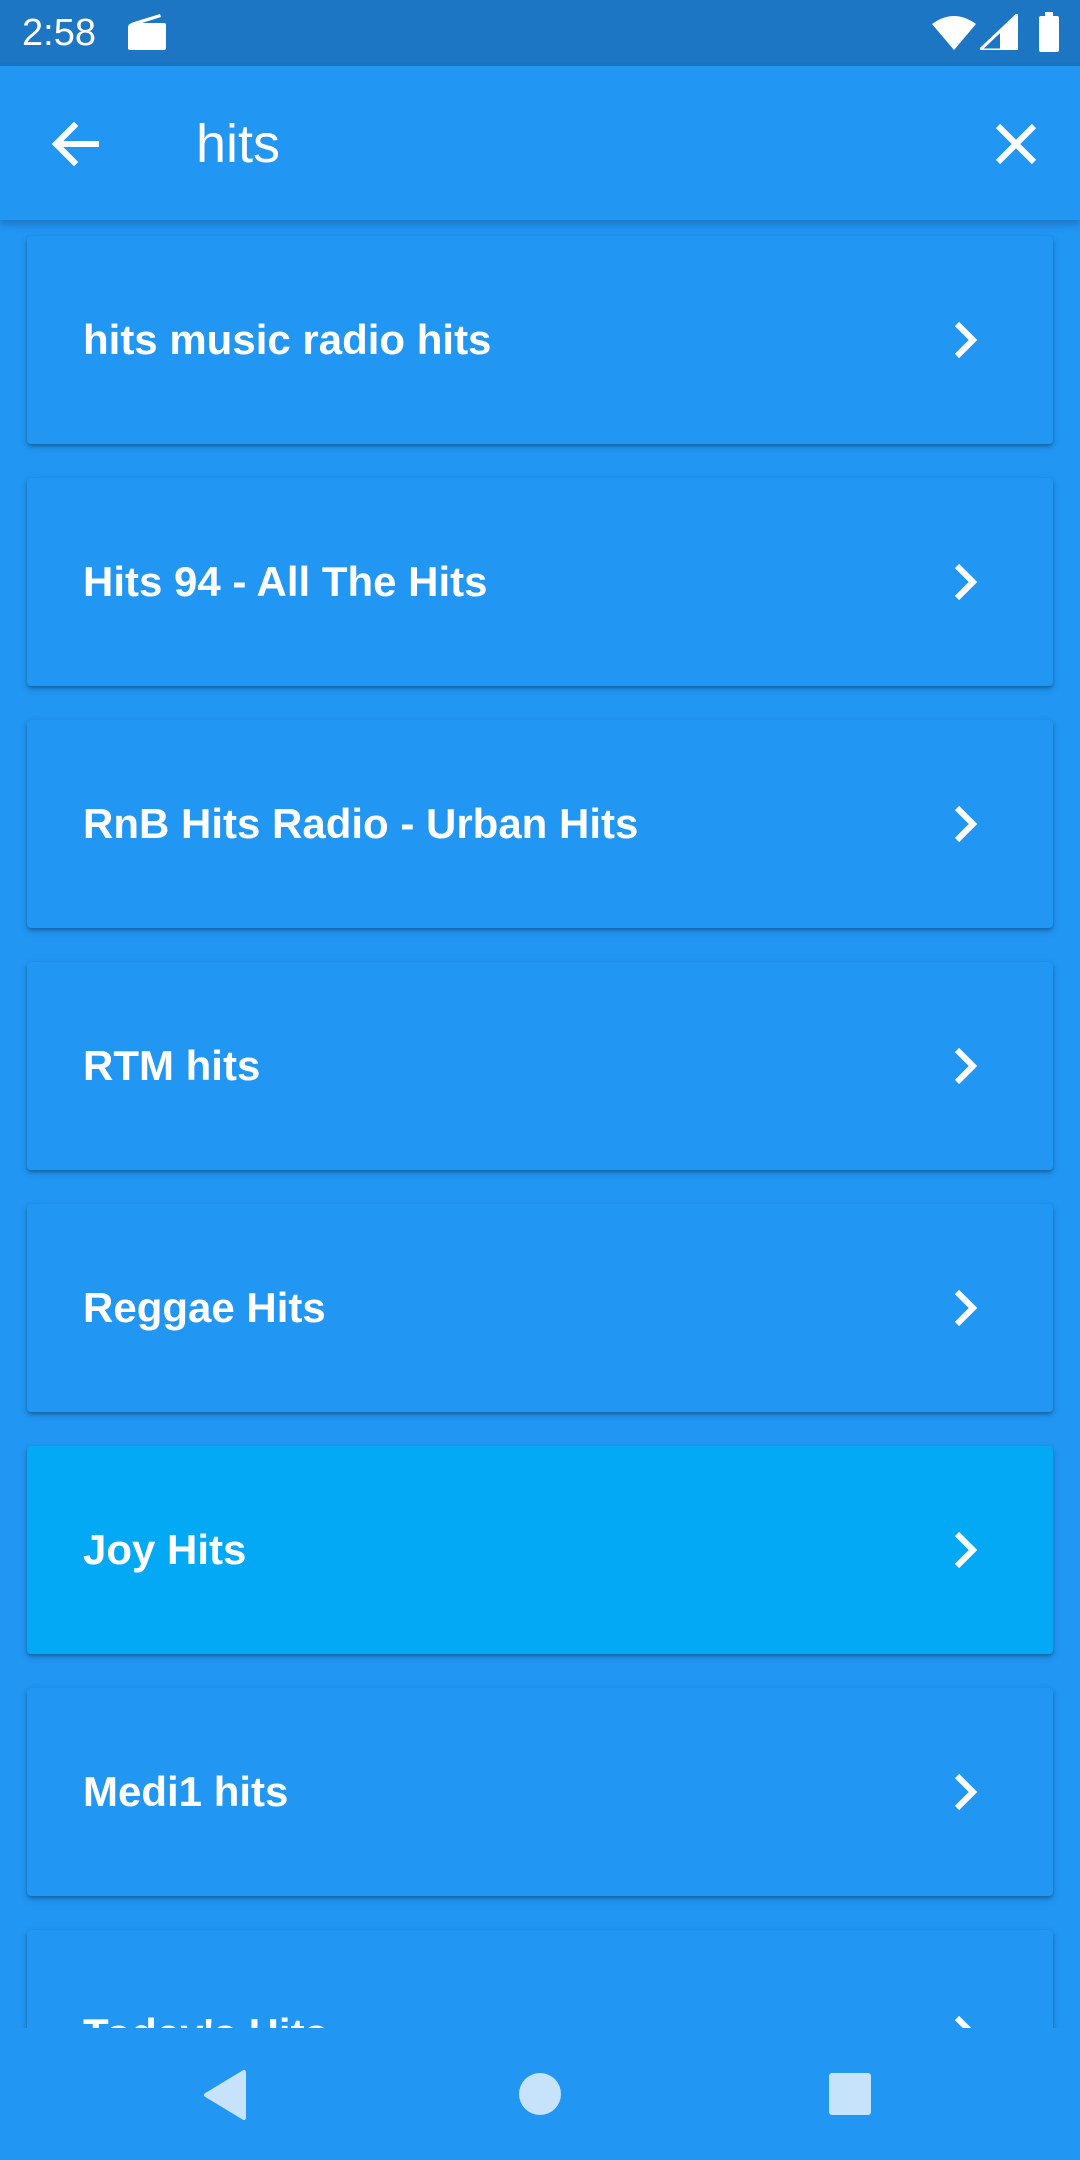  I want to click on battery-icon, so click(1049, 32).